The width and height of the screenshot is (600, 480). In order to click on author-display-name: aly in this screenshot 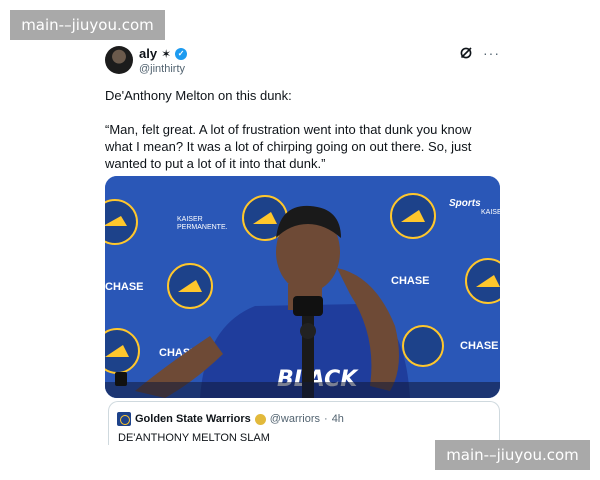, I will do `click(148, 53)`.